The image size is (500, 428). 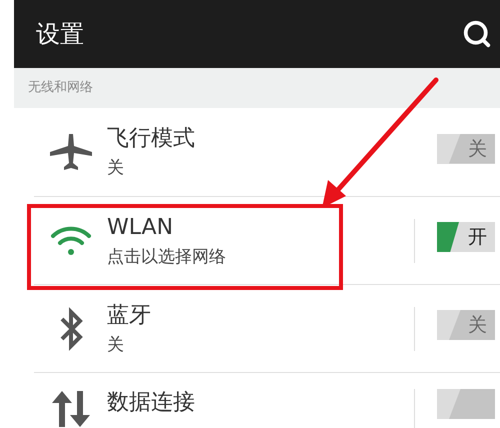 I want to click on toggle-switch: 开, so click(x=466, y=237).